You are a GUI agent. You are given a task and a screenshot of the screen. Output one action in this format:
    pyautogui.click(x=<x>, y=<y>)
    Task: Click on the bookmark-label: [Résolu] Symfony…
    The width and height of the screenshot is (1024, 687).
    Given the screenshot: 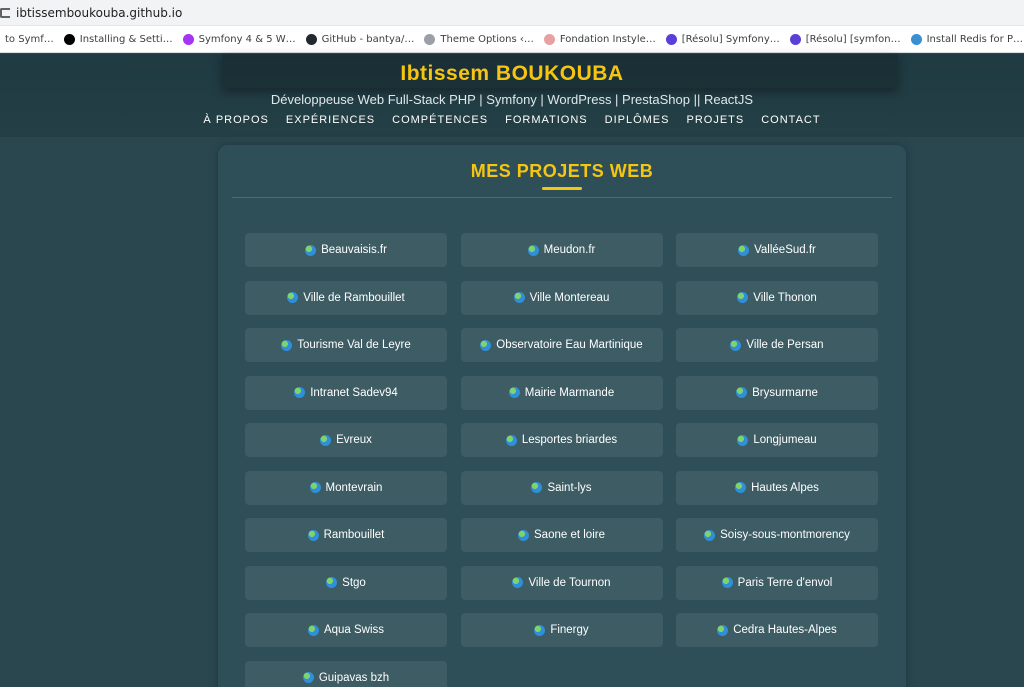 What is the action you would take?
    pyautogui.click(x=730, y=39)
    